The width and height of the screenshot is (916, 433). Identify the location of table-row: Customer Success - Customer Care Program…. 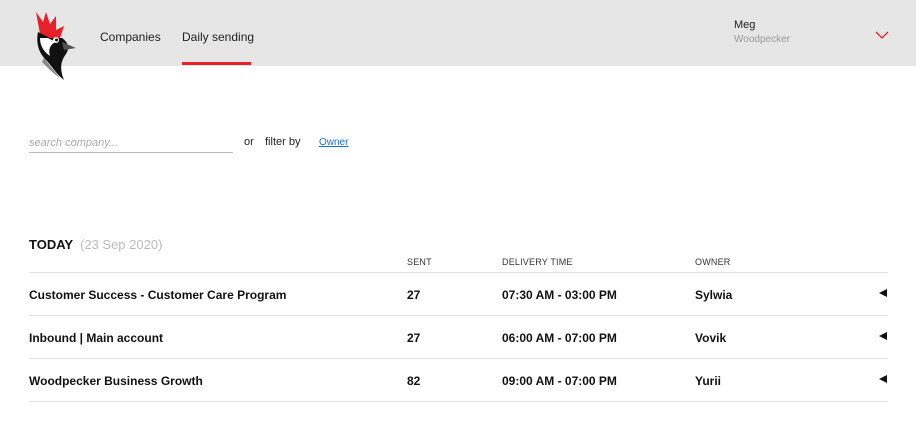
(458, 294).